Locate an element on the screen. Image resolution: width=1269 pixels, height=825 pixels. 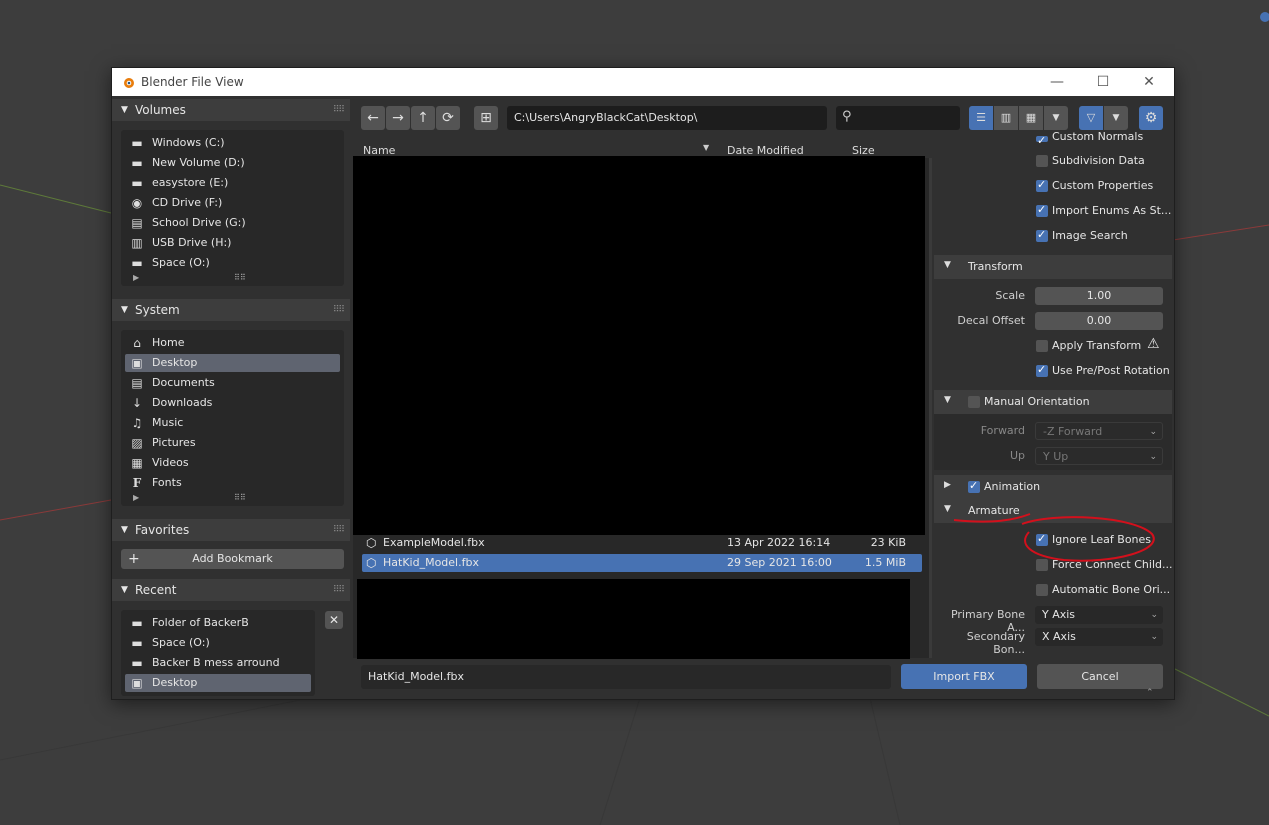
transform-section-header: ▼ Transform is located at coordinates (1053, 267).